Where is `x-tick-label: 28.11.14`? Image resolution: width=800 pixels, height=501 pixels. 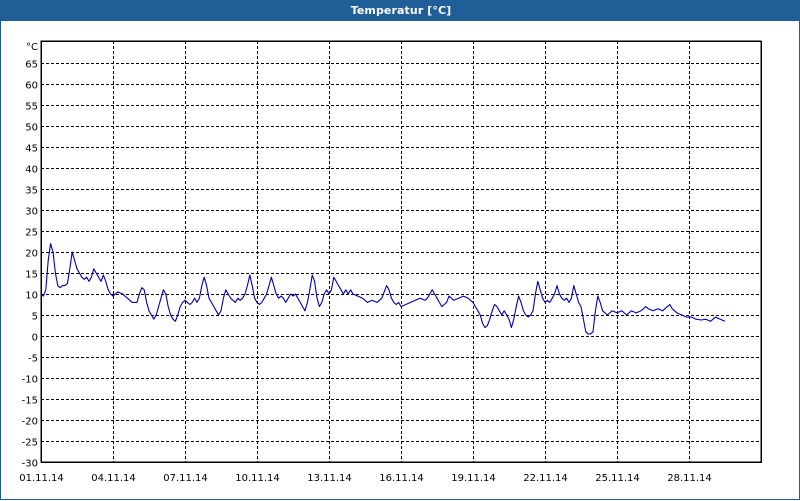
x-tick-label: 28.11.14 is located at coordinates (689, 478).